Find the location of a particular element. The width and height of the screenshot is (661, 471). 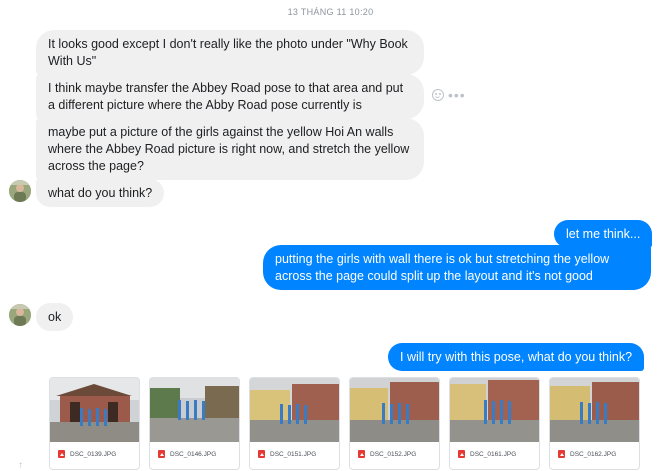

image-attachment: DSC_0152.JPG is located at coordinates (394, 423).